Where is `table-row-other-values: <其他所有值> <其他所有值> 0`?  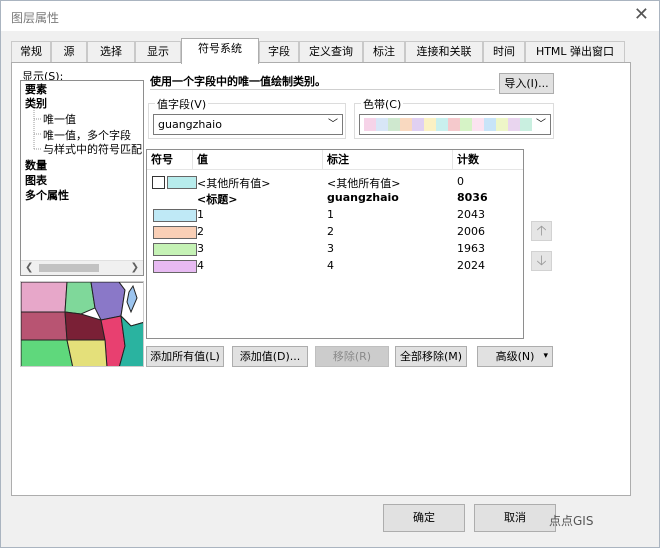
table-row-other-values: <其他所有值> <其他所有值> 0 is located at coordinates (335, 182).